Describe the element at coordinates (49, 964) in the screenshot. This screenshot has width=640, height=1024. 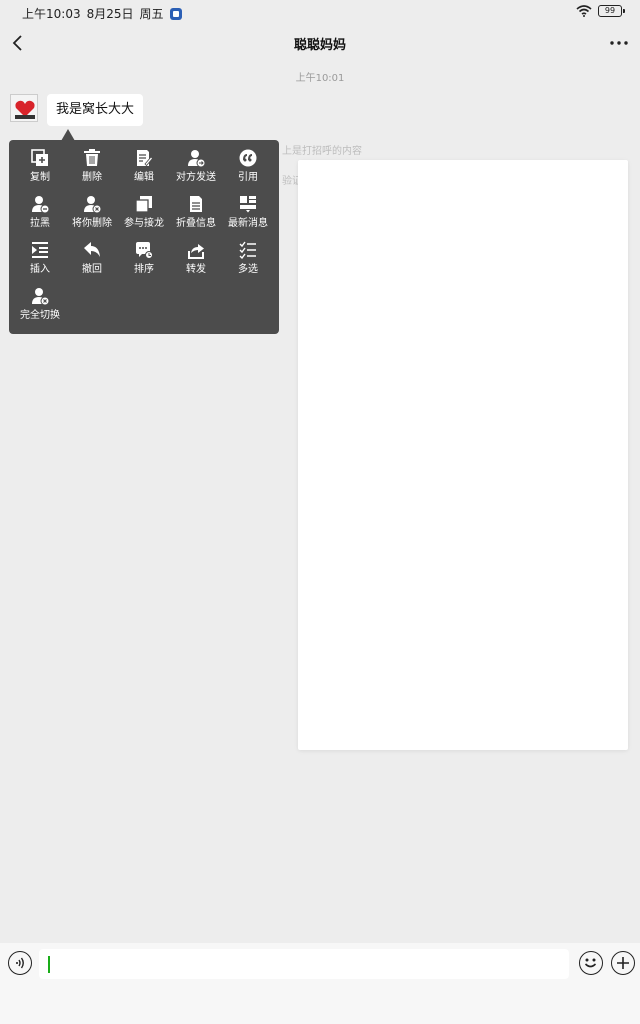
I see `text-cursor` at that location.